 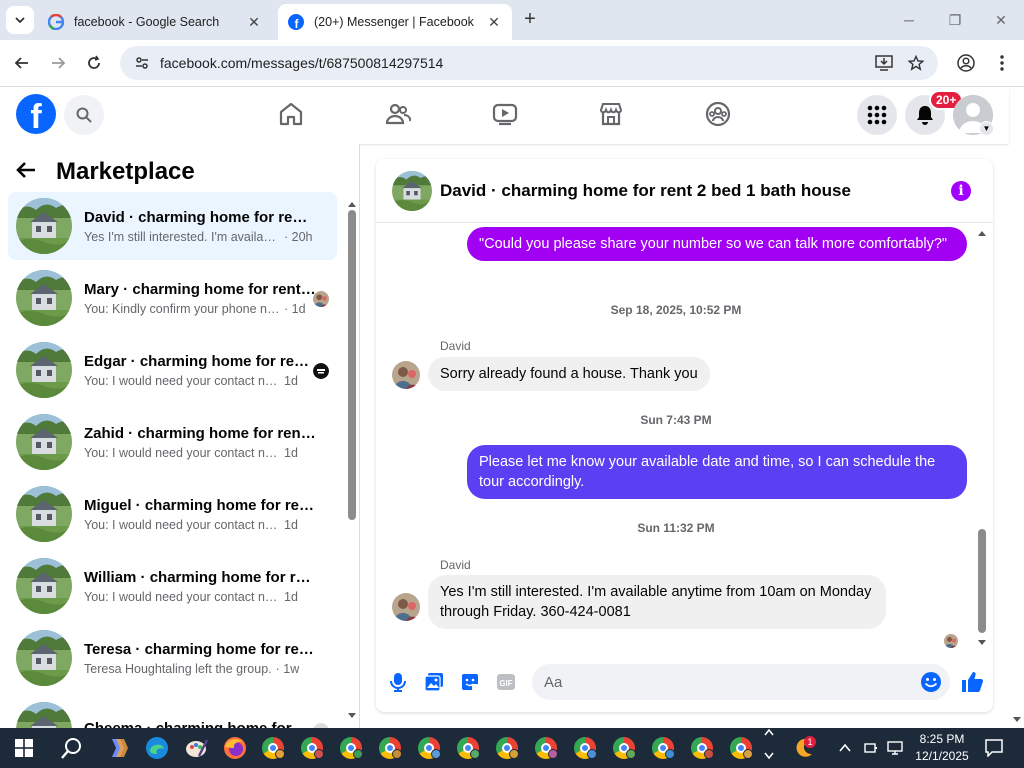 I want to click on restore-button: ❐, so click(x=955, y=20).